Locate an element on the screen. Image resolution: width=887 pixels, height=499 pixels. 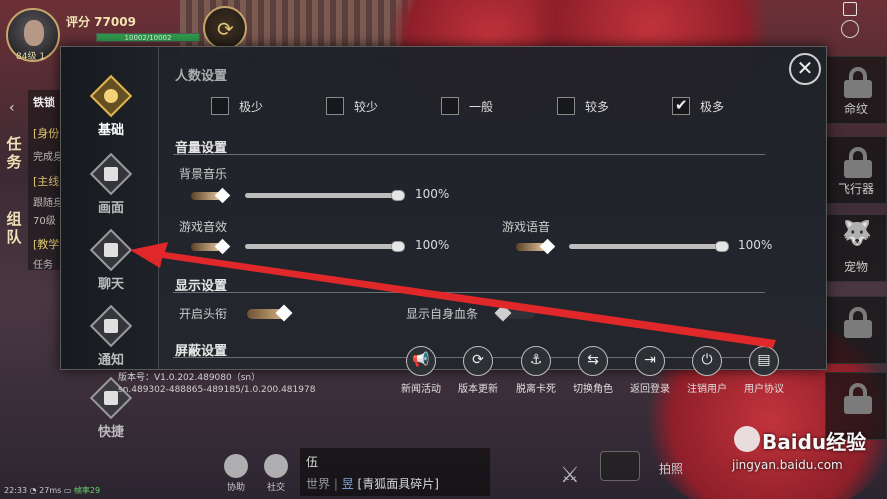
action-label: 返回登录 is located at coordinates (650, 389).